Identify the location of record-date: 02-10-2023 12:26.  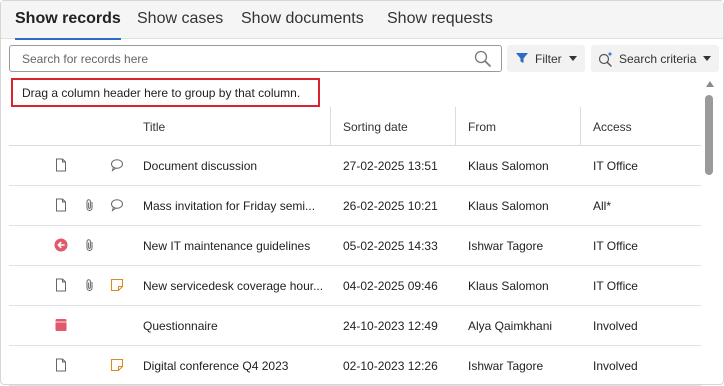
(390, 366).